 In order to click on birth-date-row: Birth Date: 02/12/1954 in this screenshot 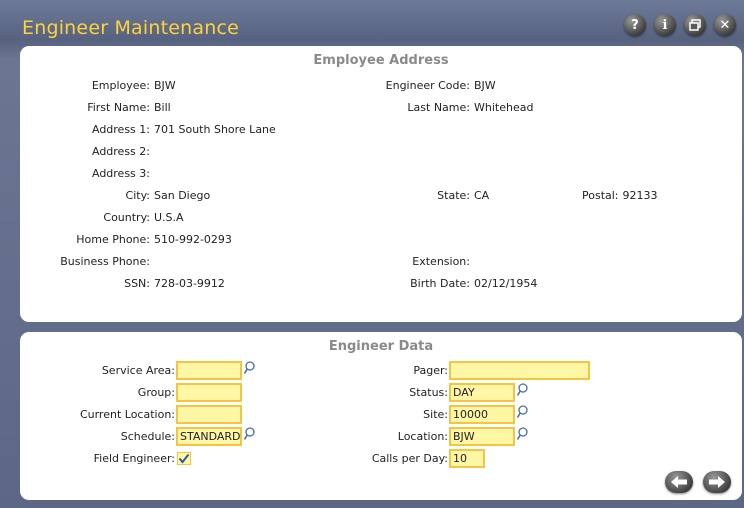, I will do `click(428, 283)`.